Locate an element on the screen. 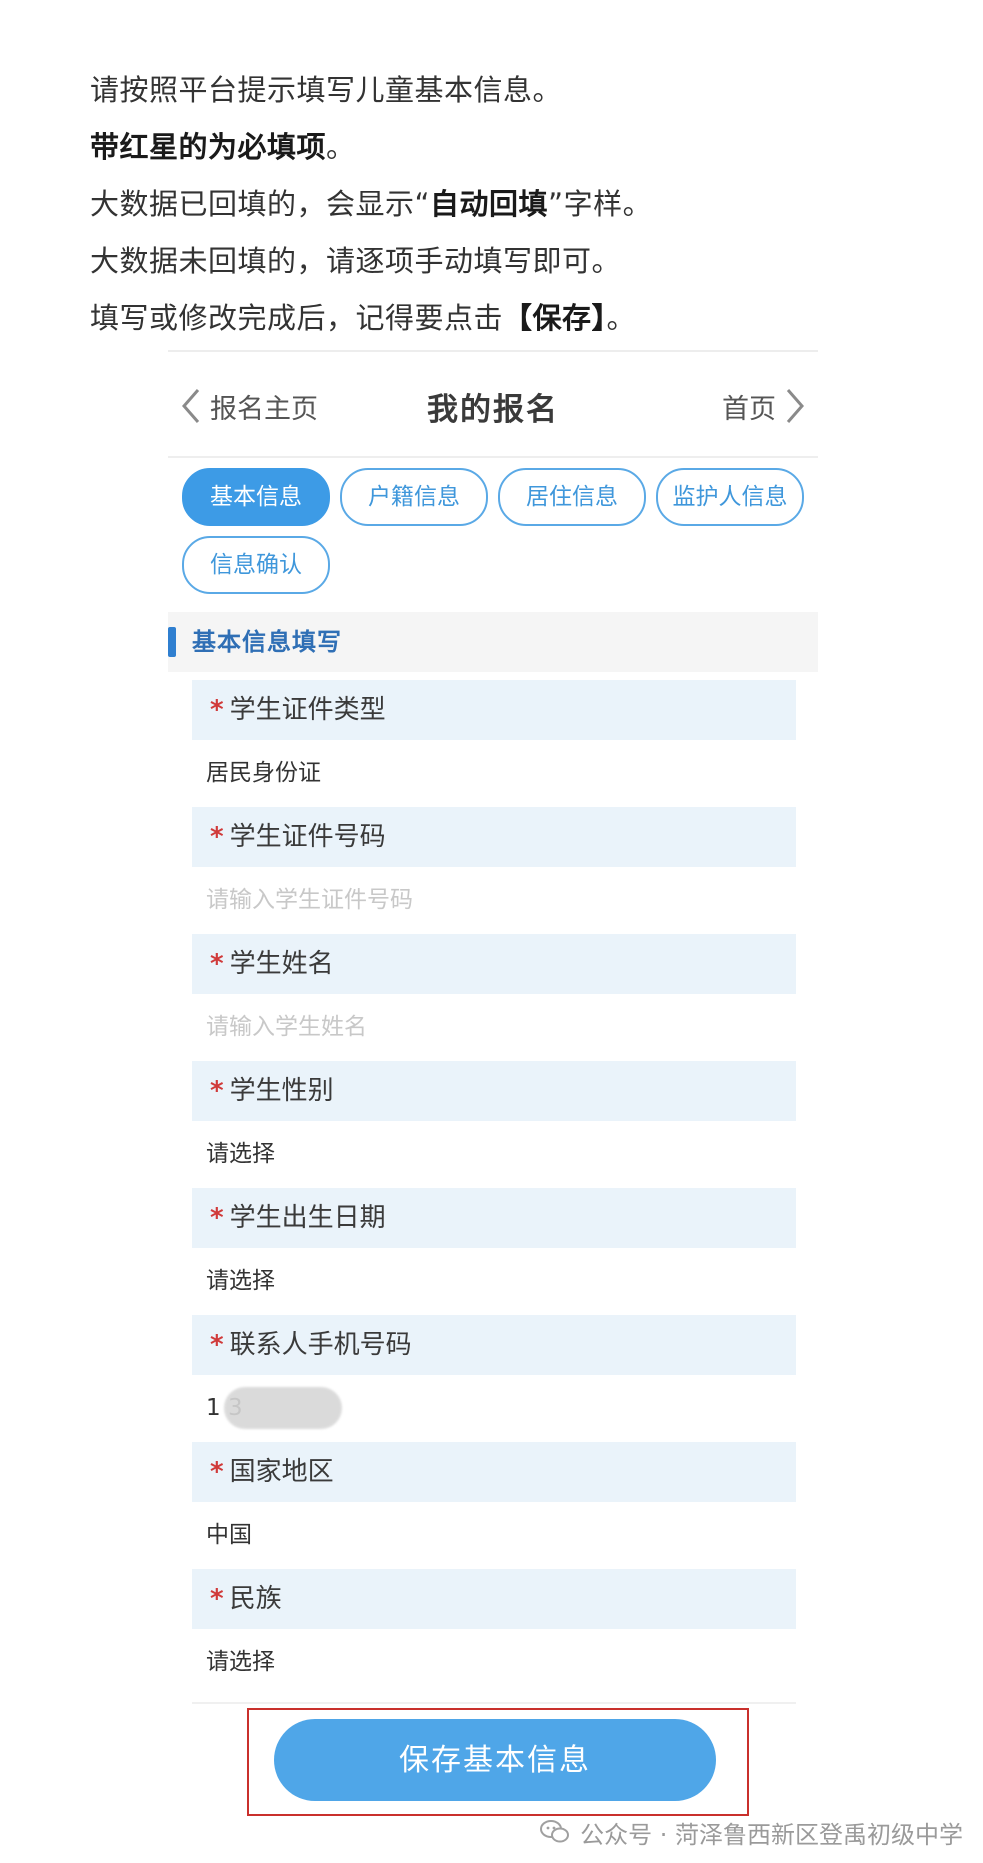 This screenshot has width=983, height=1863. field-label: * 学生证件号码 is located at coordinates (494, 837).